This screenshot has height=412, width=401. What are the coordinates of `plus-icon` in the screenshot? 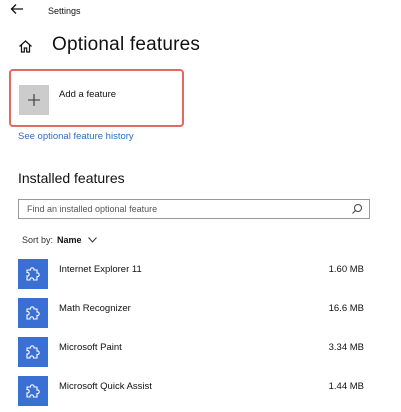 It's located at (34, 100).